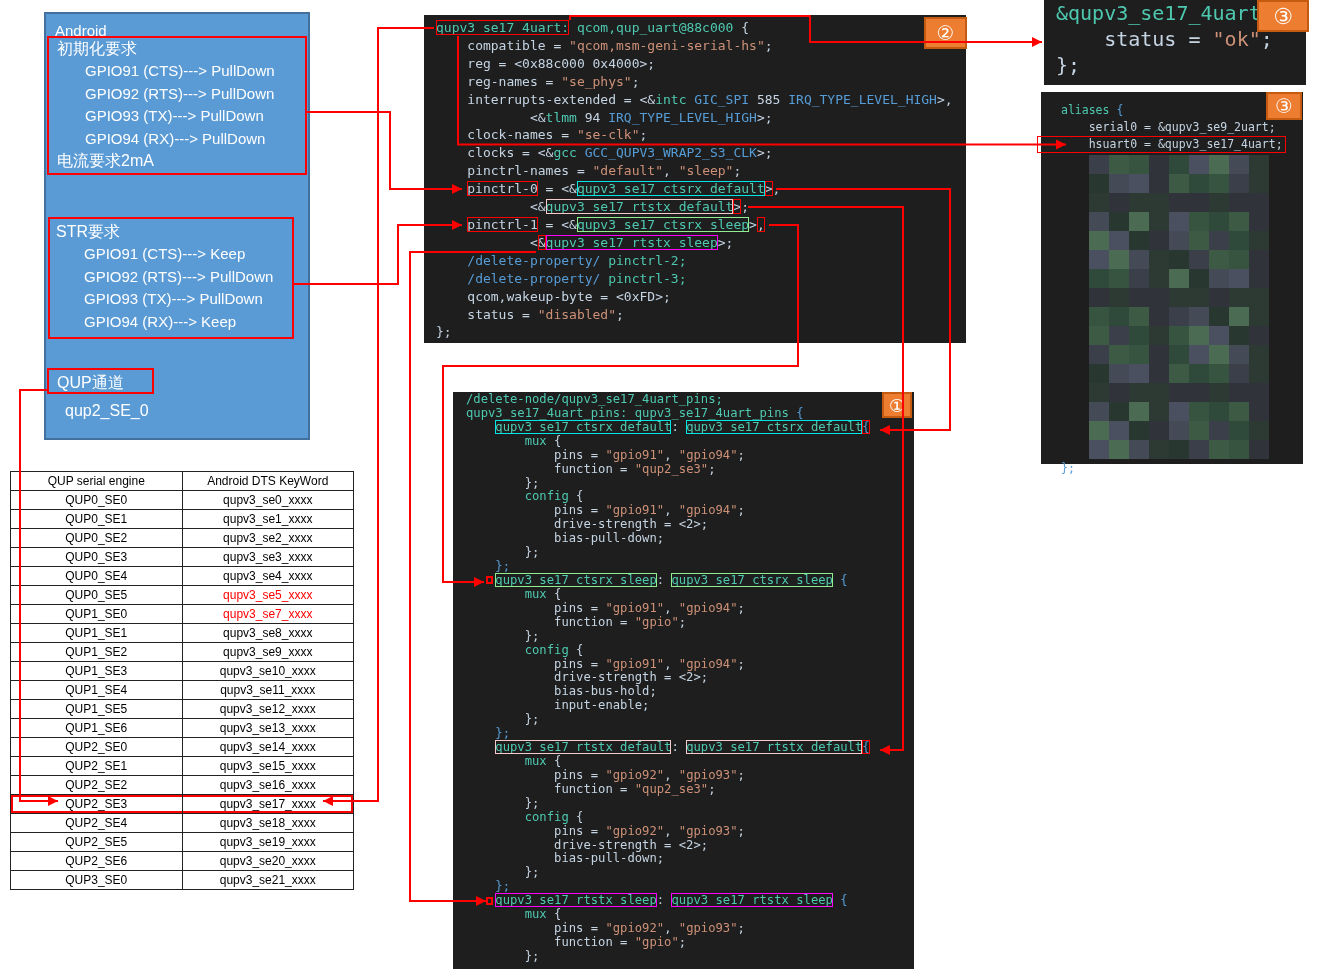 The height and width of the screenshot is (969, 1321). I want to click on gpio-requirement: GPIO93 (TX)---> PullDown, so click(174, 116).